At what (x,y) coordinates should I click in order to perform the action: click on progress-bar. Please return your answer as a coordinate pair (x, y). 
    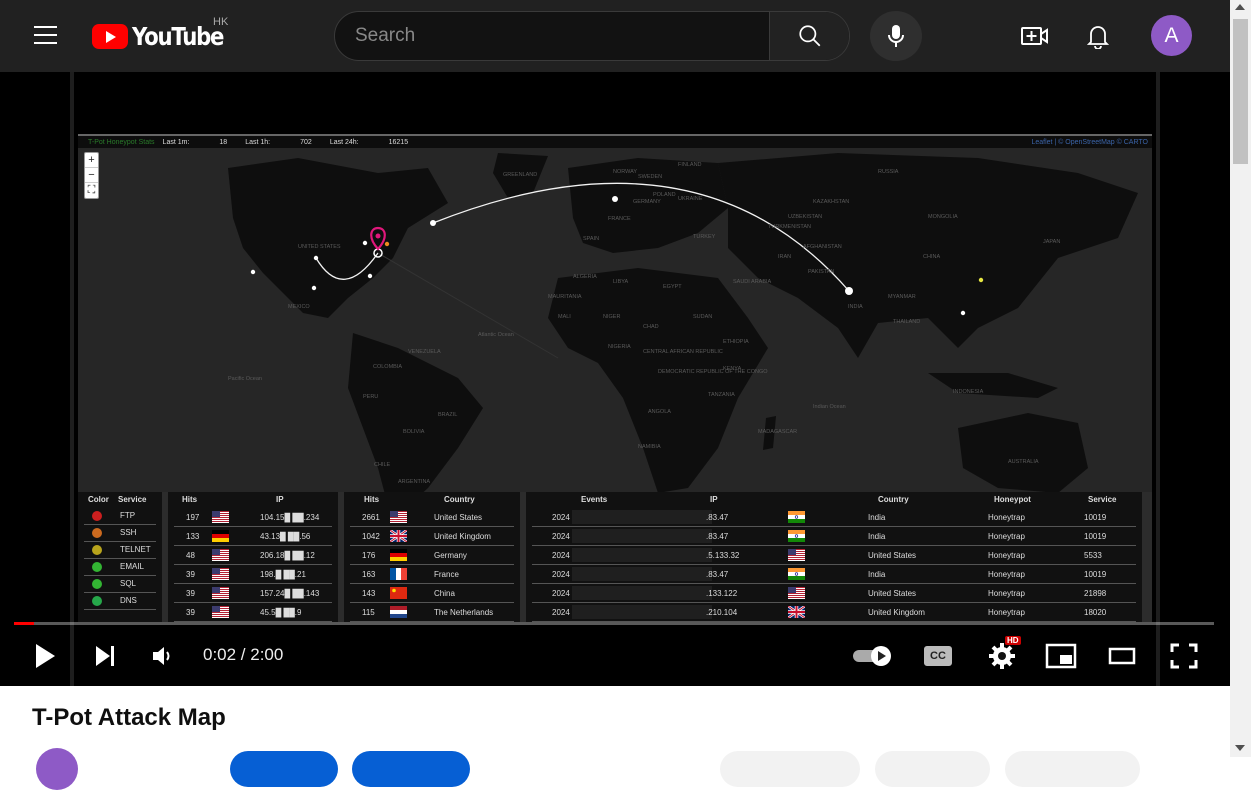
    Looking at the image, I should click on (614, 623).